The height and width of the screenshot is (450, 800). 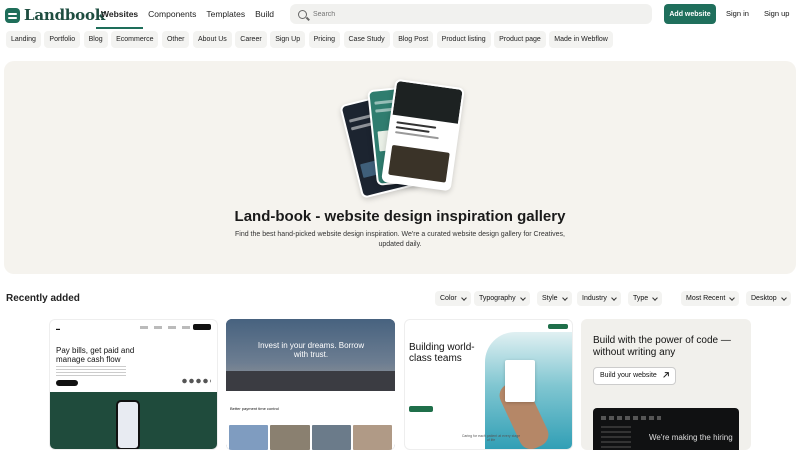 I want to click on chip-case-study: Case Study, so click(x=366, y=39).